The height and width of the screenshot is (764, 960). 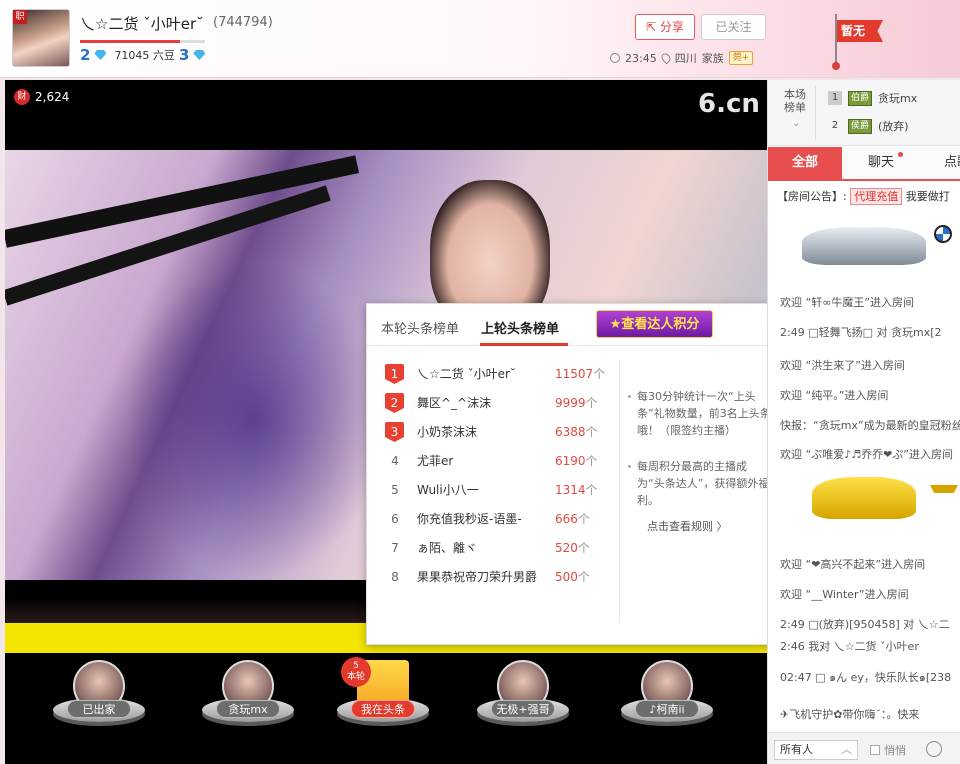 I want to click on leaderboard-rank: 1, so click(x=835, y=98).